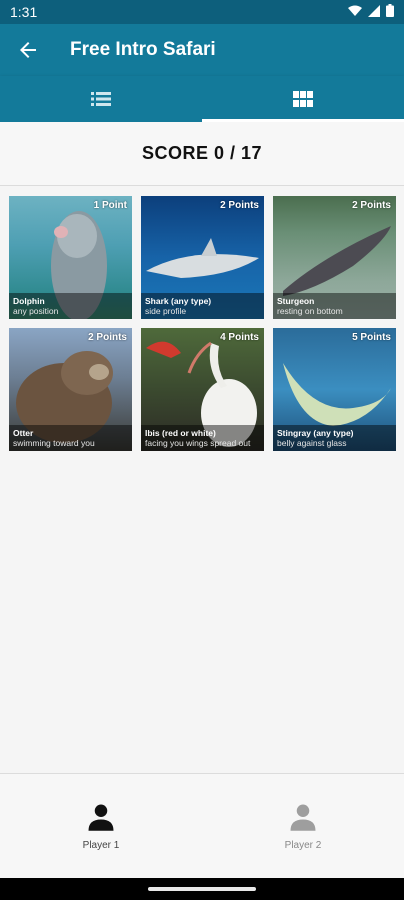  I want to click on page-title: Free Intro Safari, so click(143, 49).